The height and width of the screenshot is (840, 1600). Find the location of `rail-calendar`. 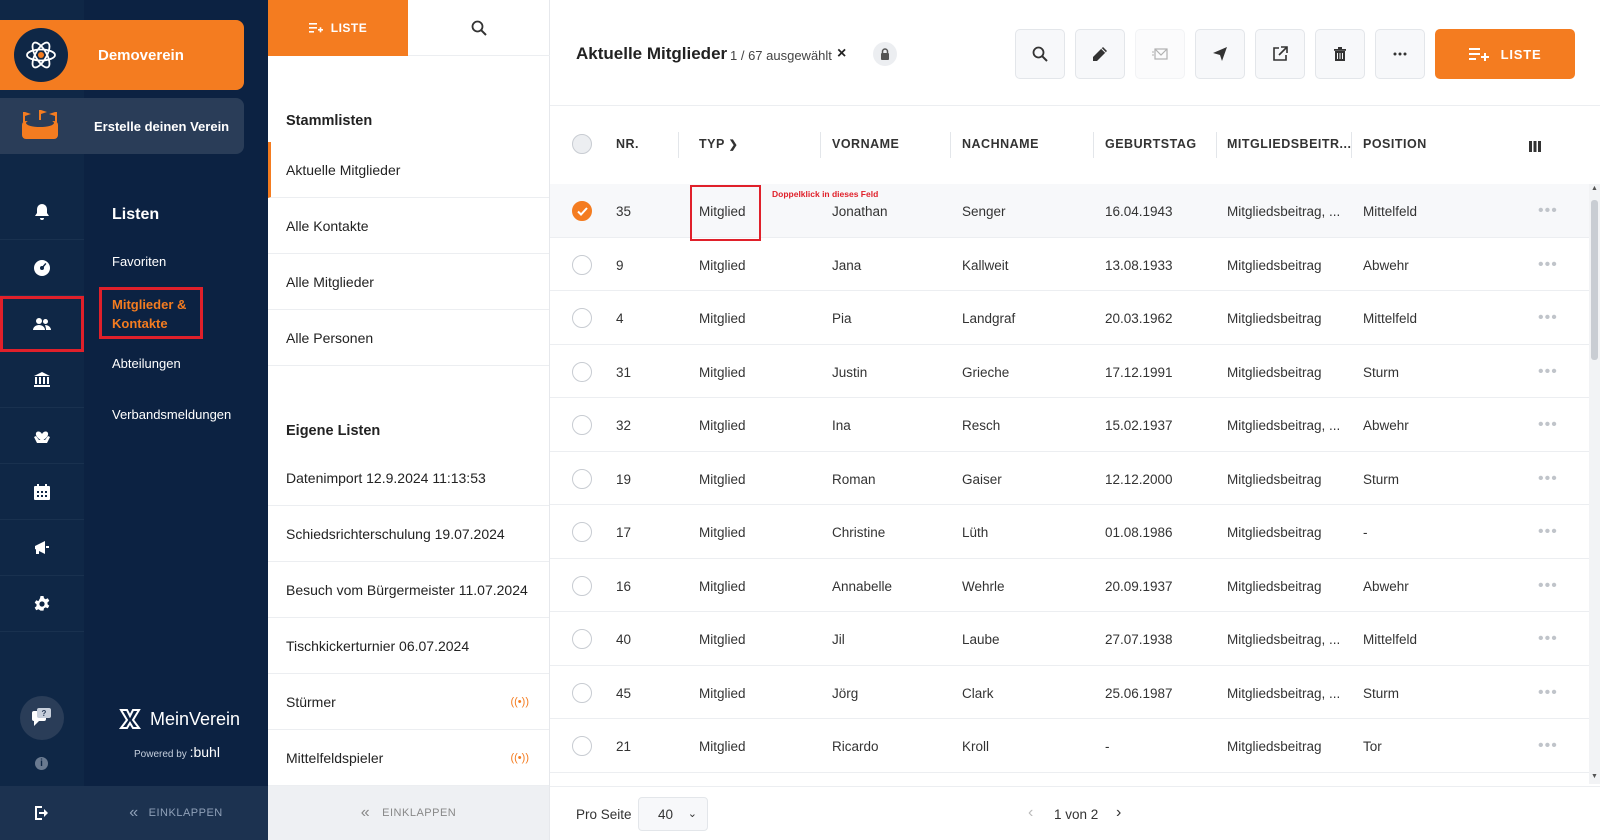

rail-calendar is located at coordinates (42, 492).